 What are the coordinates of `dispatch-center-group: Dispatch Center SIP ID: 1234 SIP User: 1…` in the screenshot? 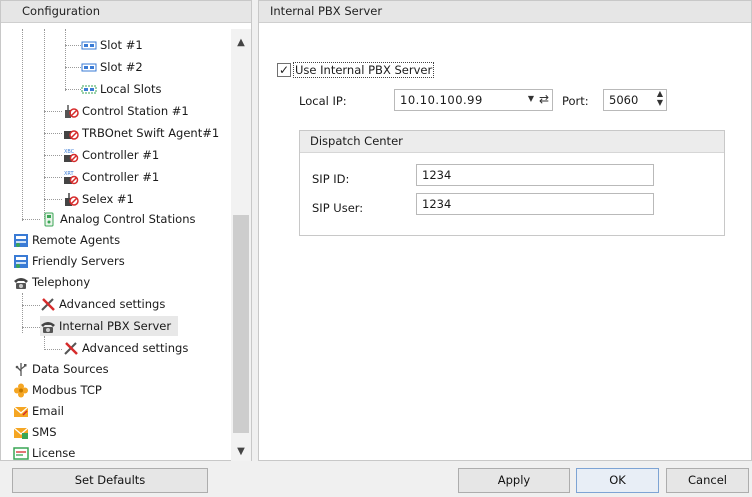 It's located at (512, 183).